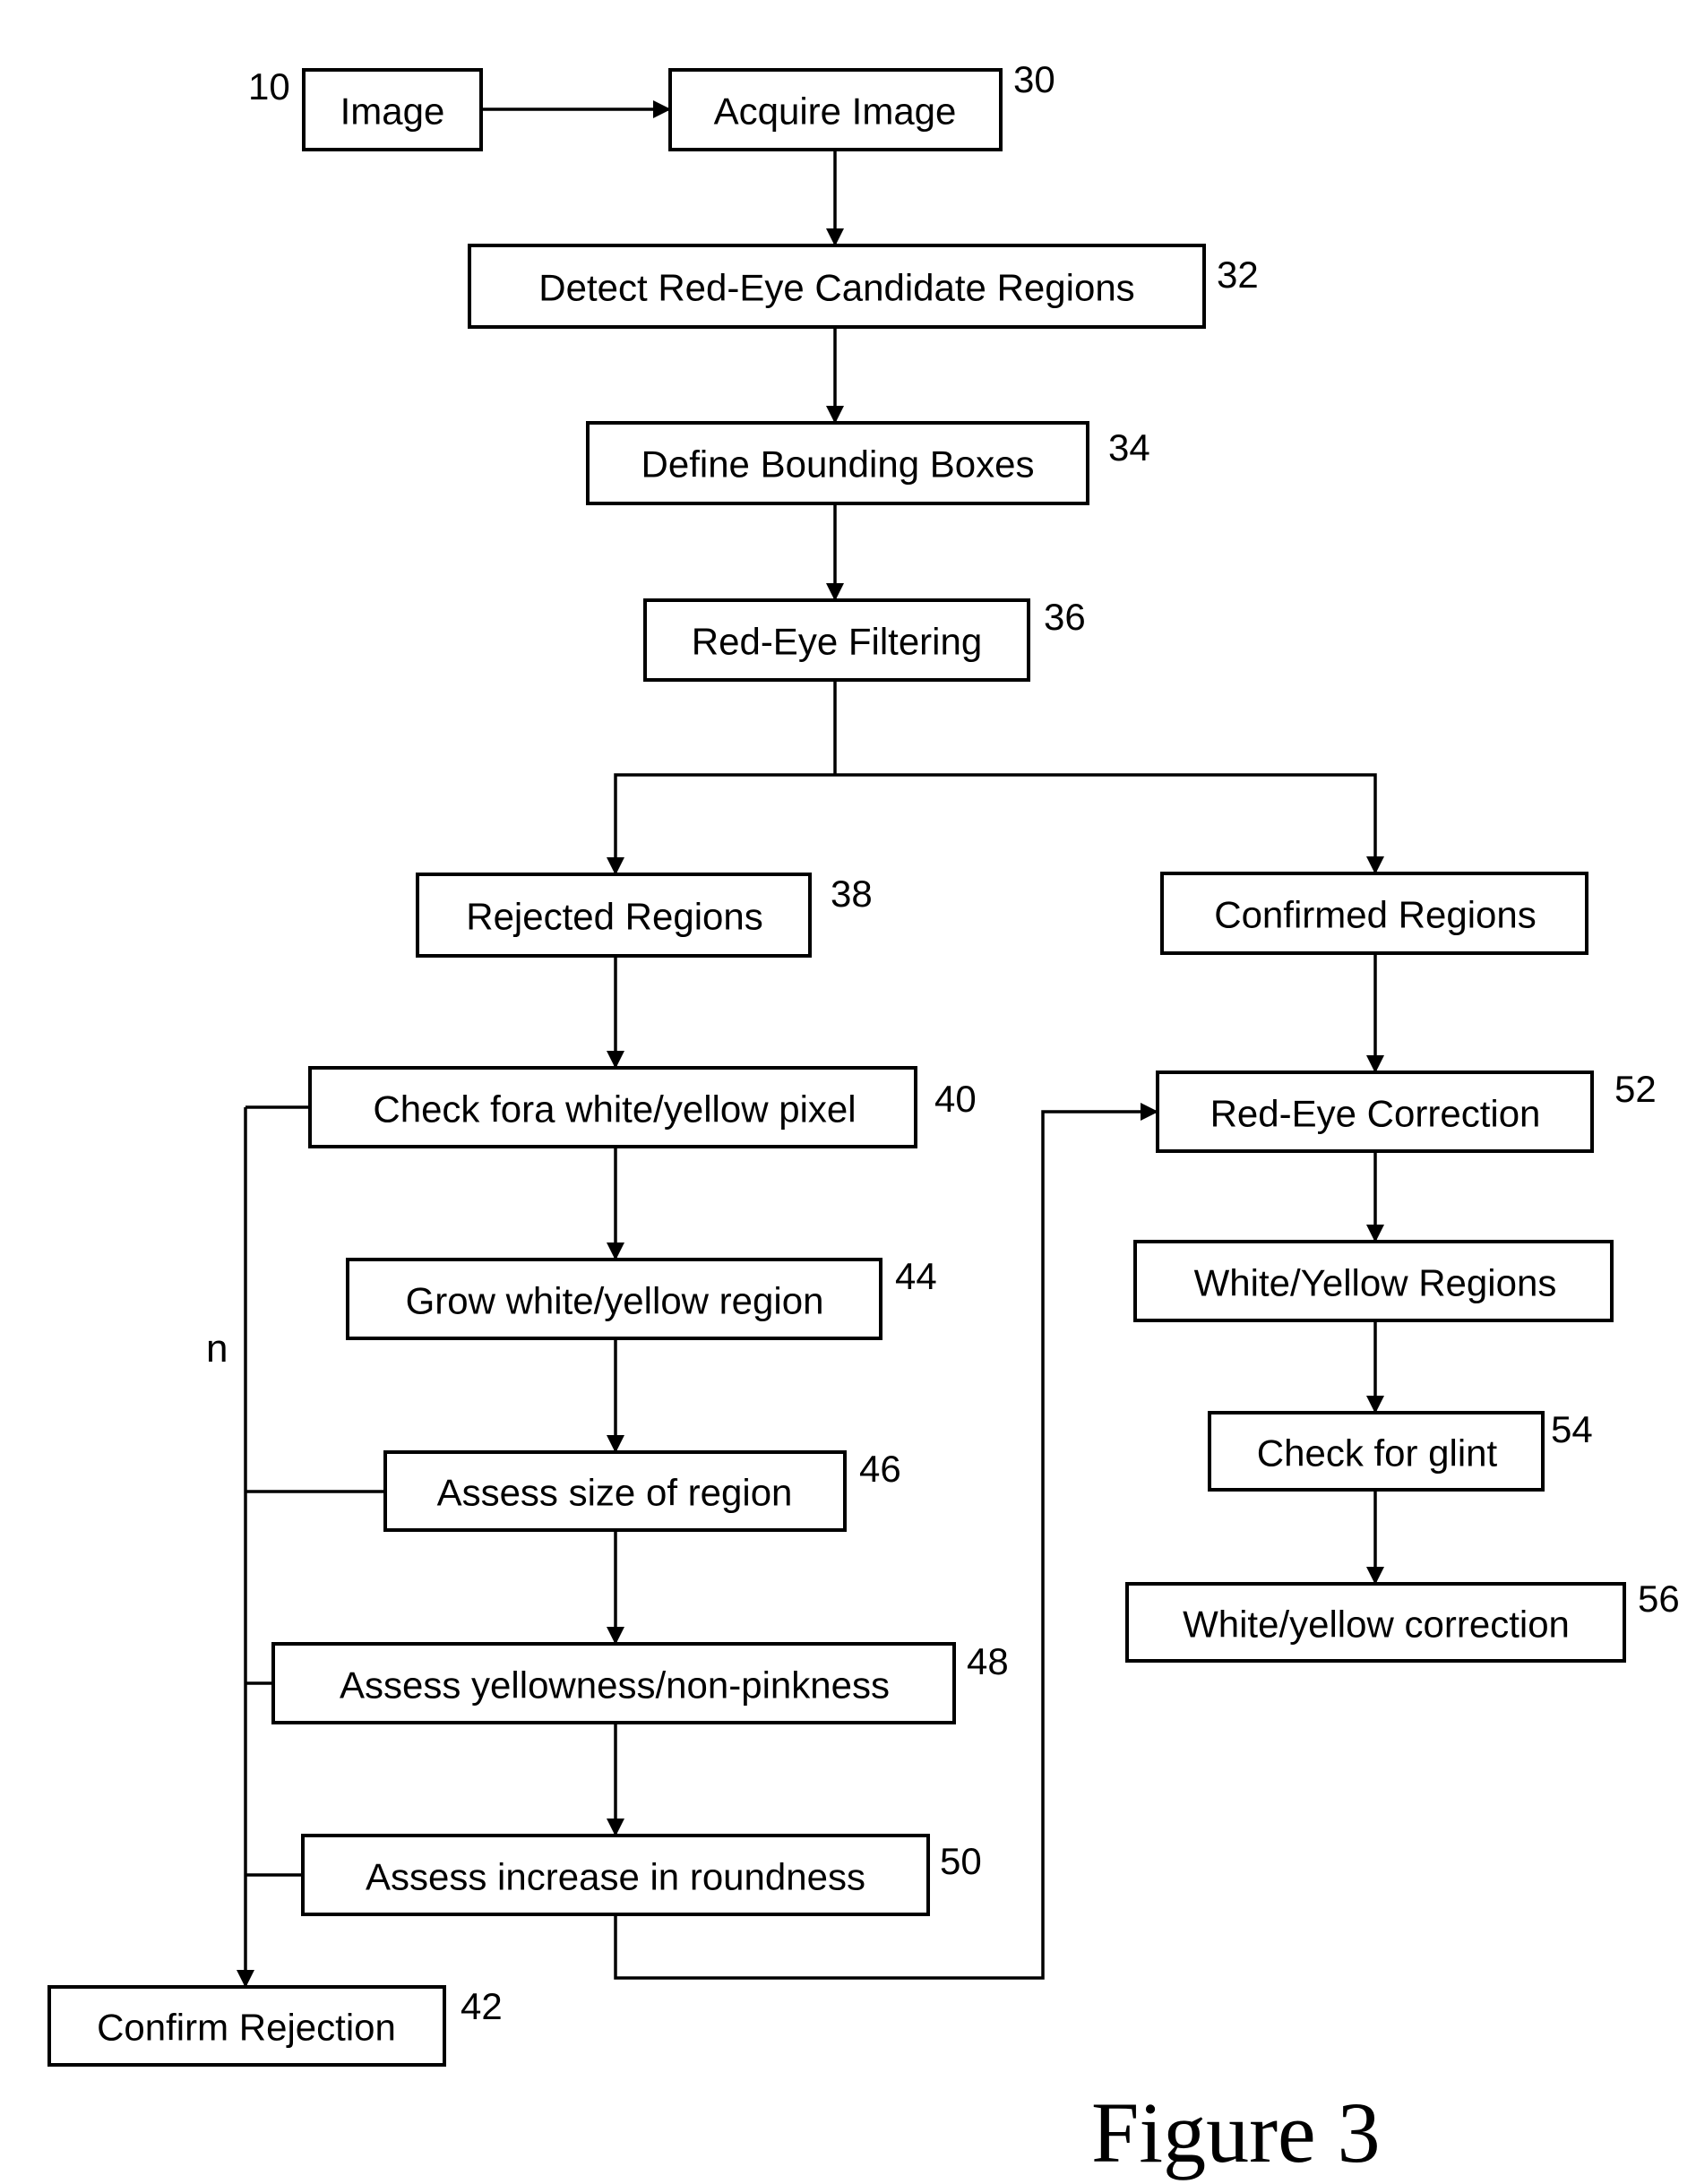 The width and height of the screenshot is (1696, 2184). I want to click on ref-number: 52, so click(1635, 1089).